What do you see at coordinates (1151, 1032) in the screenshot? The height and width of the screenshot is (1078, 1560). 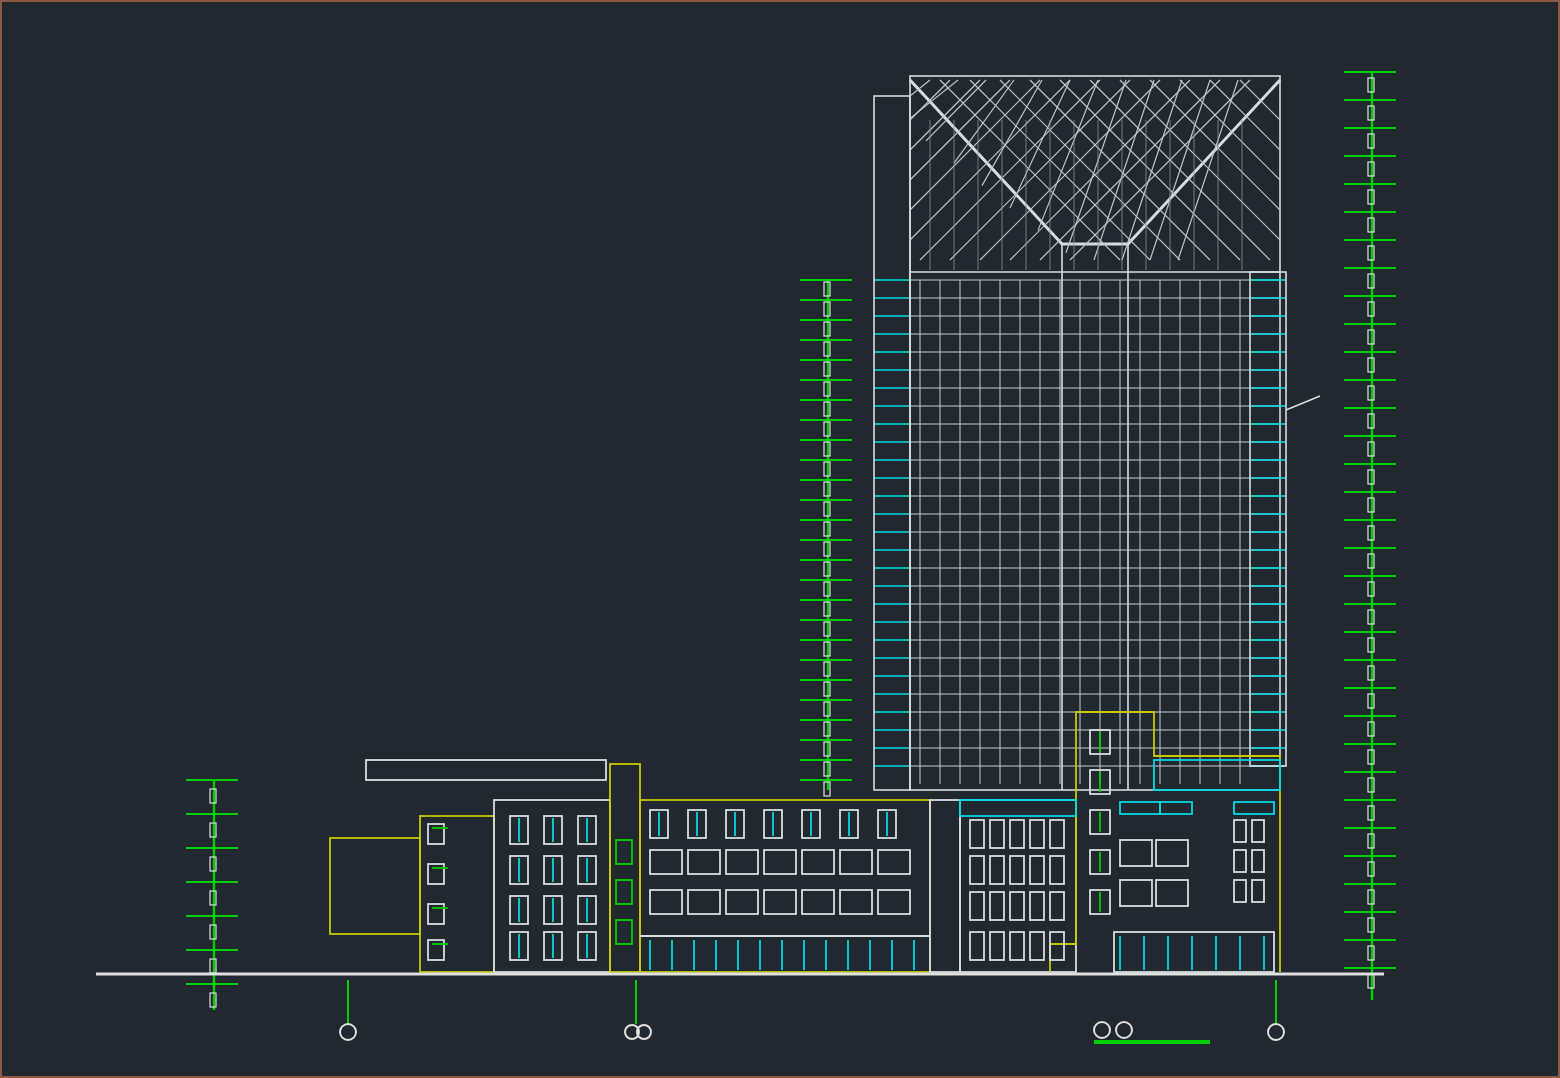 I see `drawing-title-marker` at bounding box center [1151, 1032].